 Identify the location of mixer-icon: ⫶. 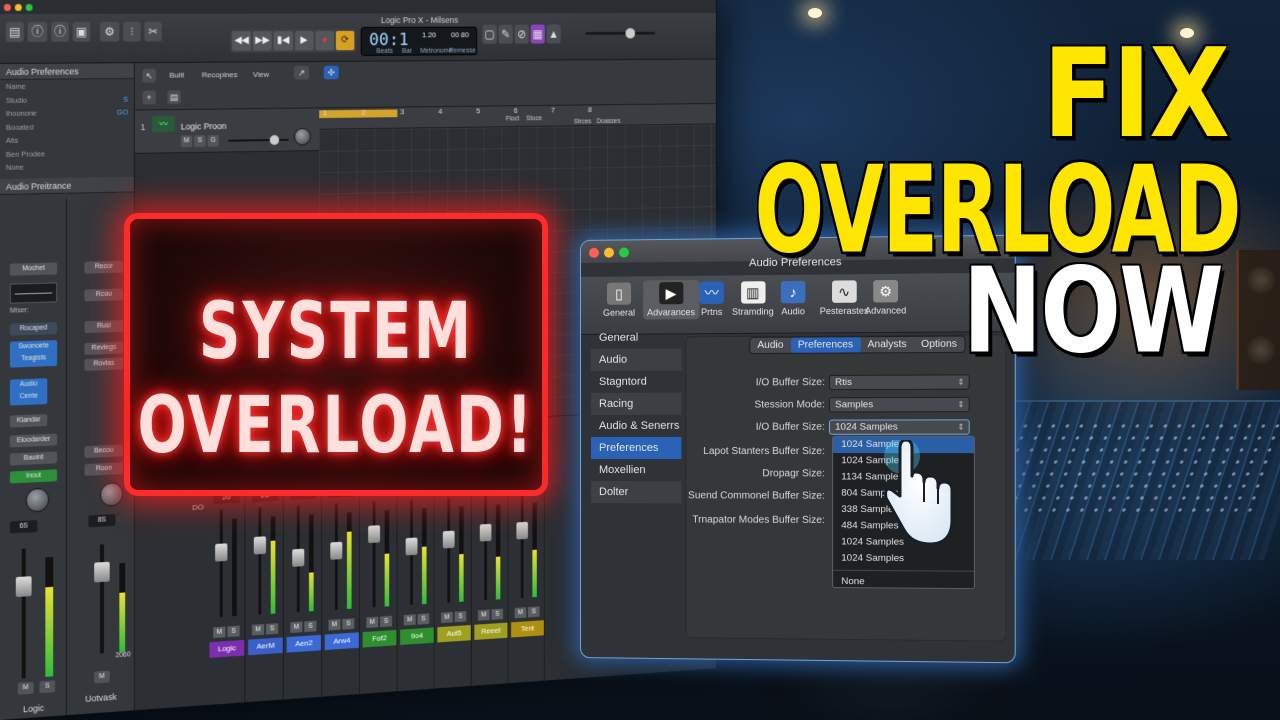
(131, 32).